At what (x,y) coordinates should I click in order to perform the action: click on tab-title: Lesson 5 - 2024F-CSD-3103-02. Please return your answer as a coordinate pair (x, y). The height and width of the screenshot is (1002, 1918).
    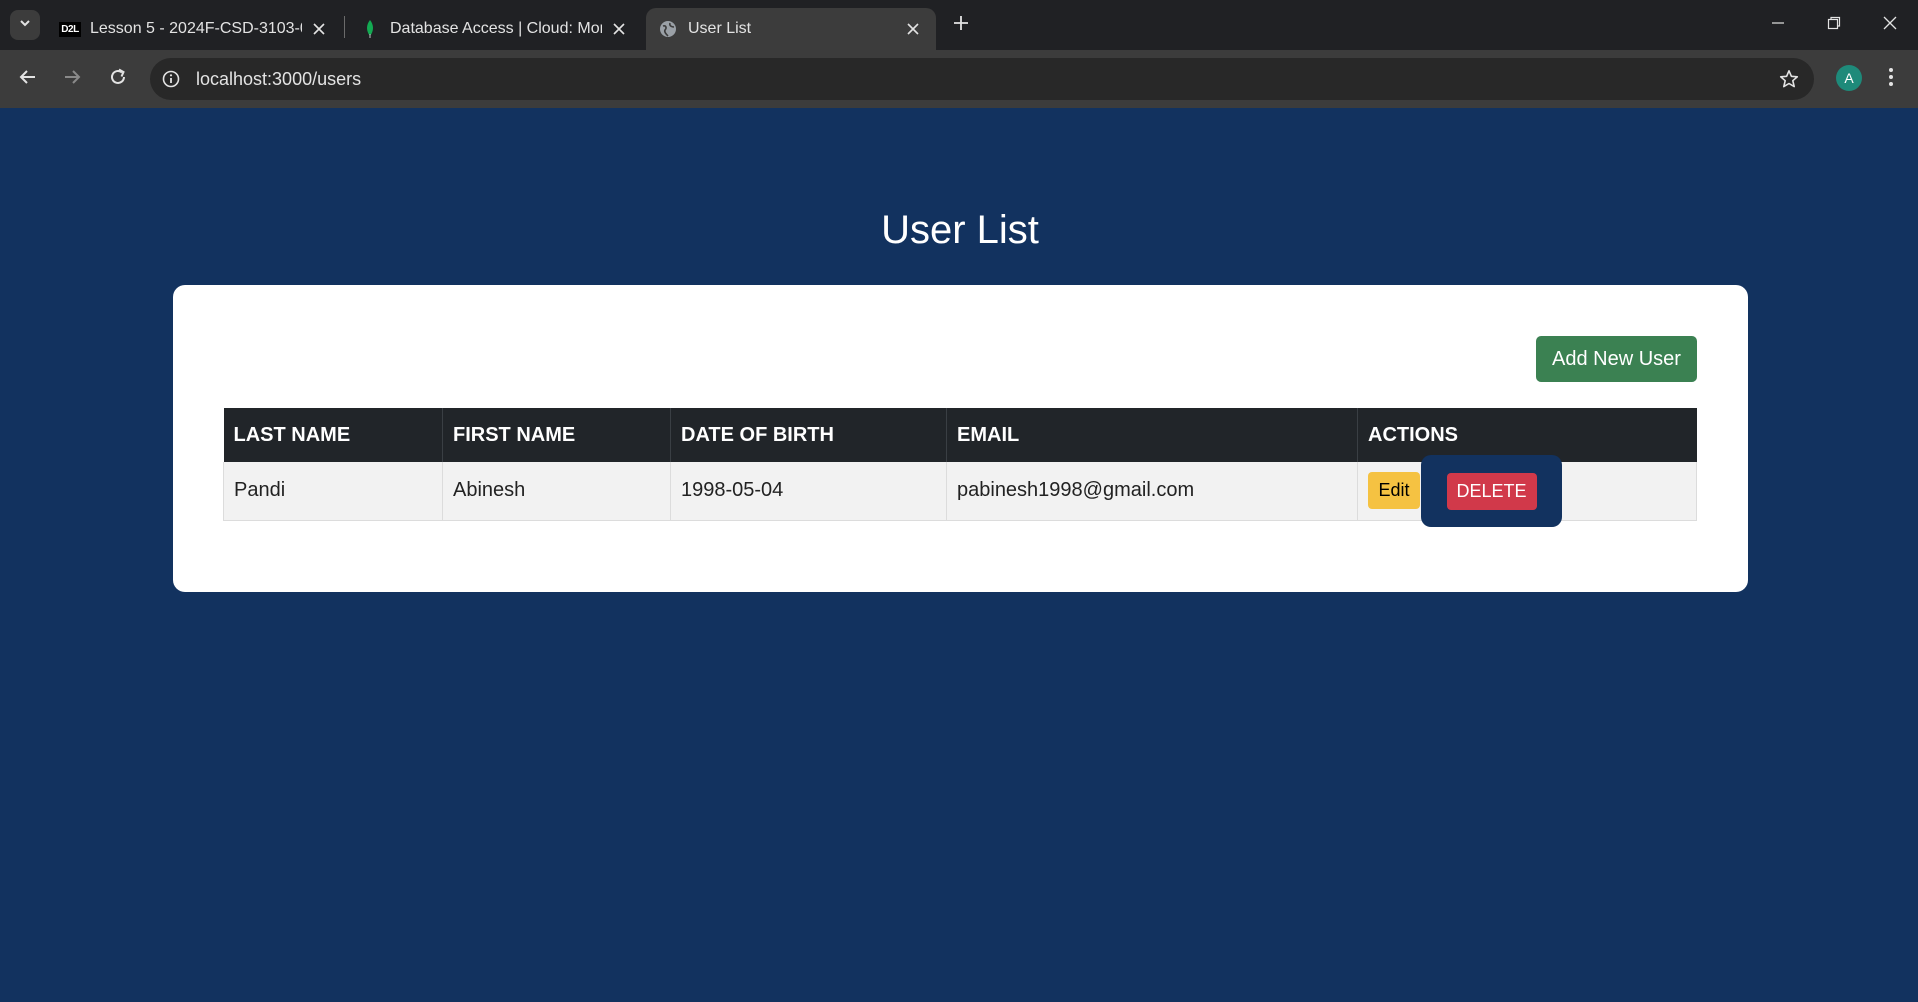
    Looking at the image, I should click on (196, 28).